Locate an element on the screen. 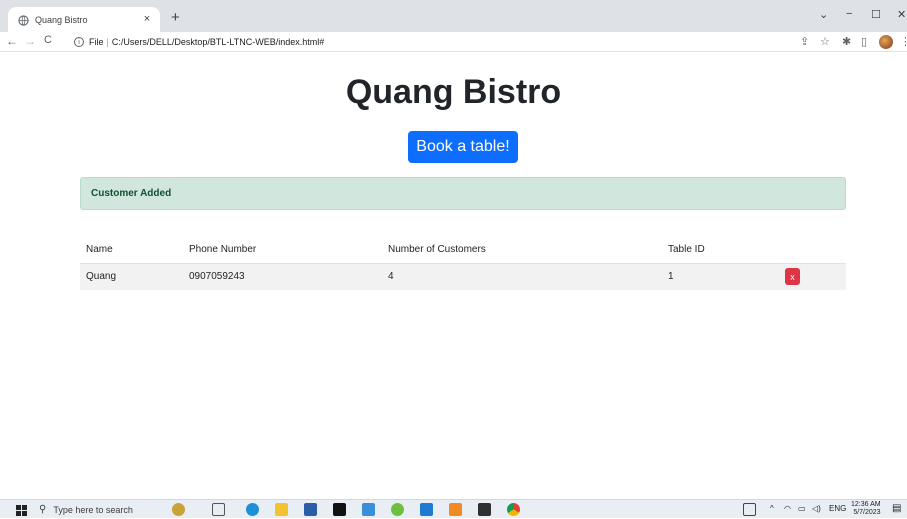 This screenshot has height=519, width=907. vscode-icon is located at coordinates (426, 509).